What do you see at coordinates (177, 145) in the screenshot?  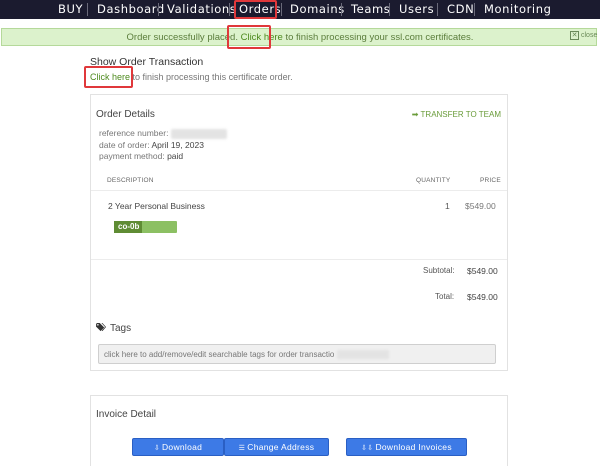 I see `order-date-value: April 19, 2023` at bounding box center [177, 145].